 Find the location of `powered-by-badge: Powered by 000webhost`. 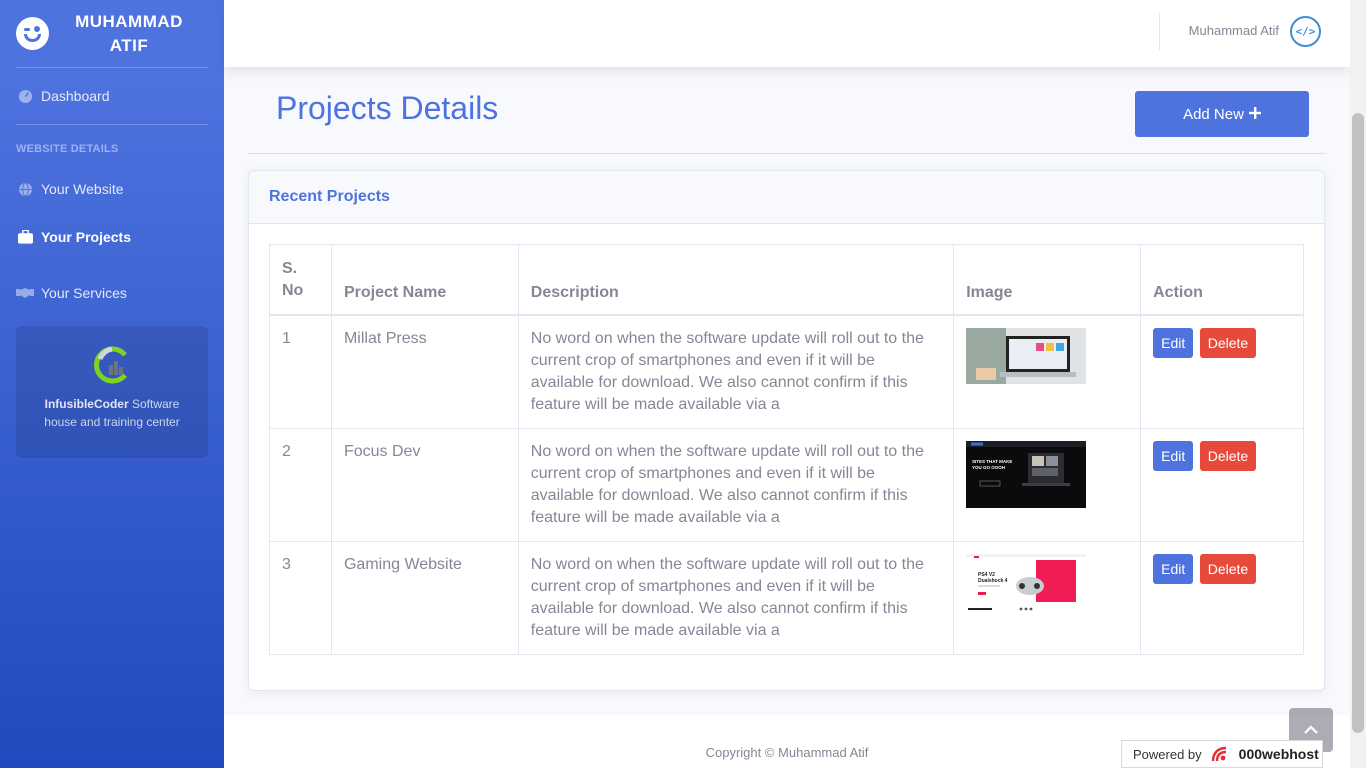

powered-by-badge: Powered by 000webhost is located at coordinates (1222, 754).